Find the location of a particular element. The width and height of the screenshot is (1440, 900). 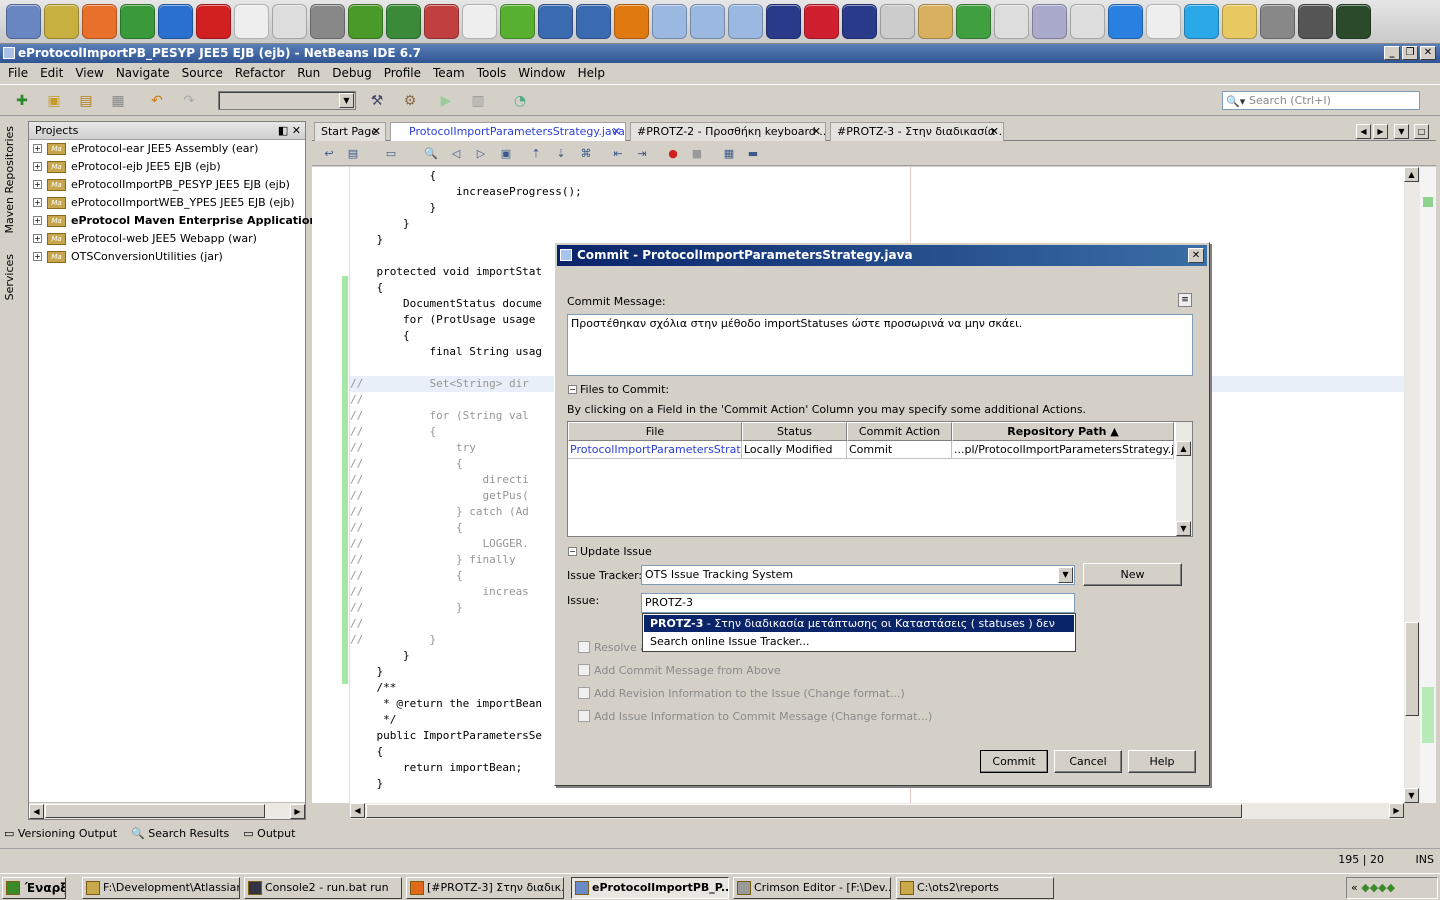

toggle-highlight-icon: ▣ is located at coordinates (506, 154).